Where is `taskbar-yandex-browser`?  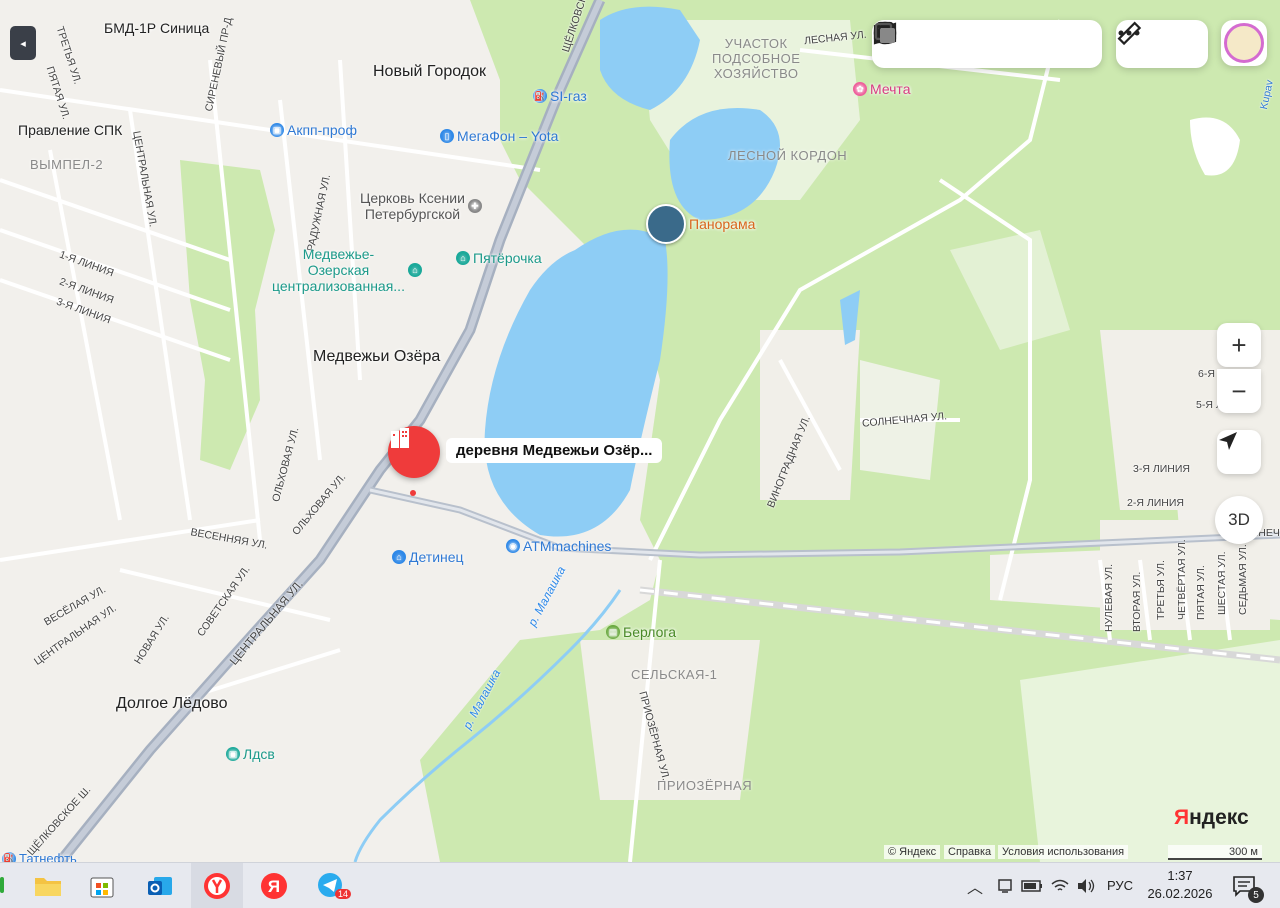 taskbar-yandex-browser is located at coordinates (217, 885).